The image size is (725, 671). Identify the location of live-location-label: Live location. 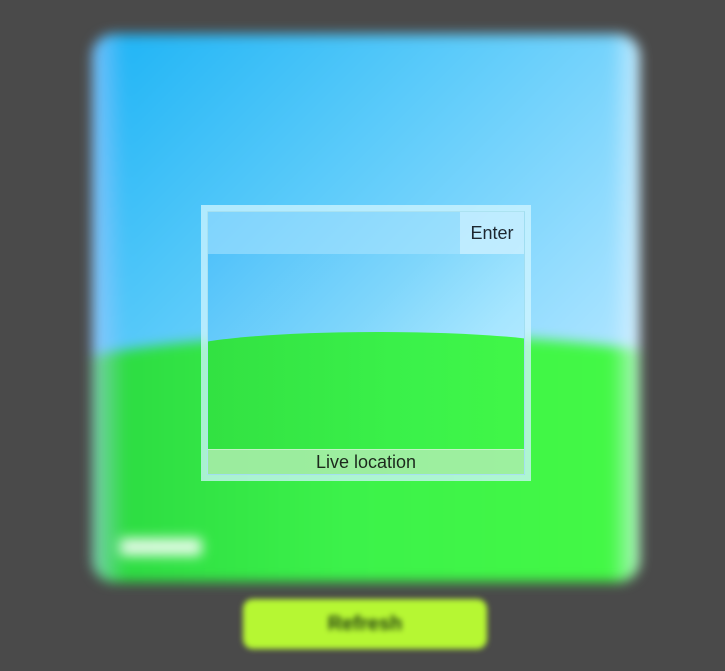
(366, 461).